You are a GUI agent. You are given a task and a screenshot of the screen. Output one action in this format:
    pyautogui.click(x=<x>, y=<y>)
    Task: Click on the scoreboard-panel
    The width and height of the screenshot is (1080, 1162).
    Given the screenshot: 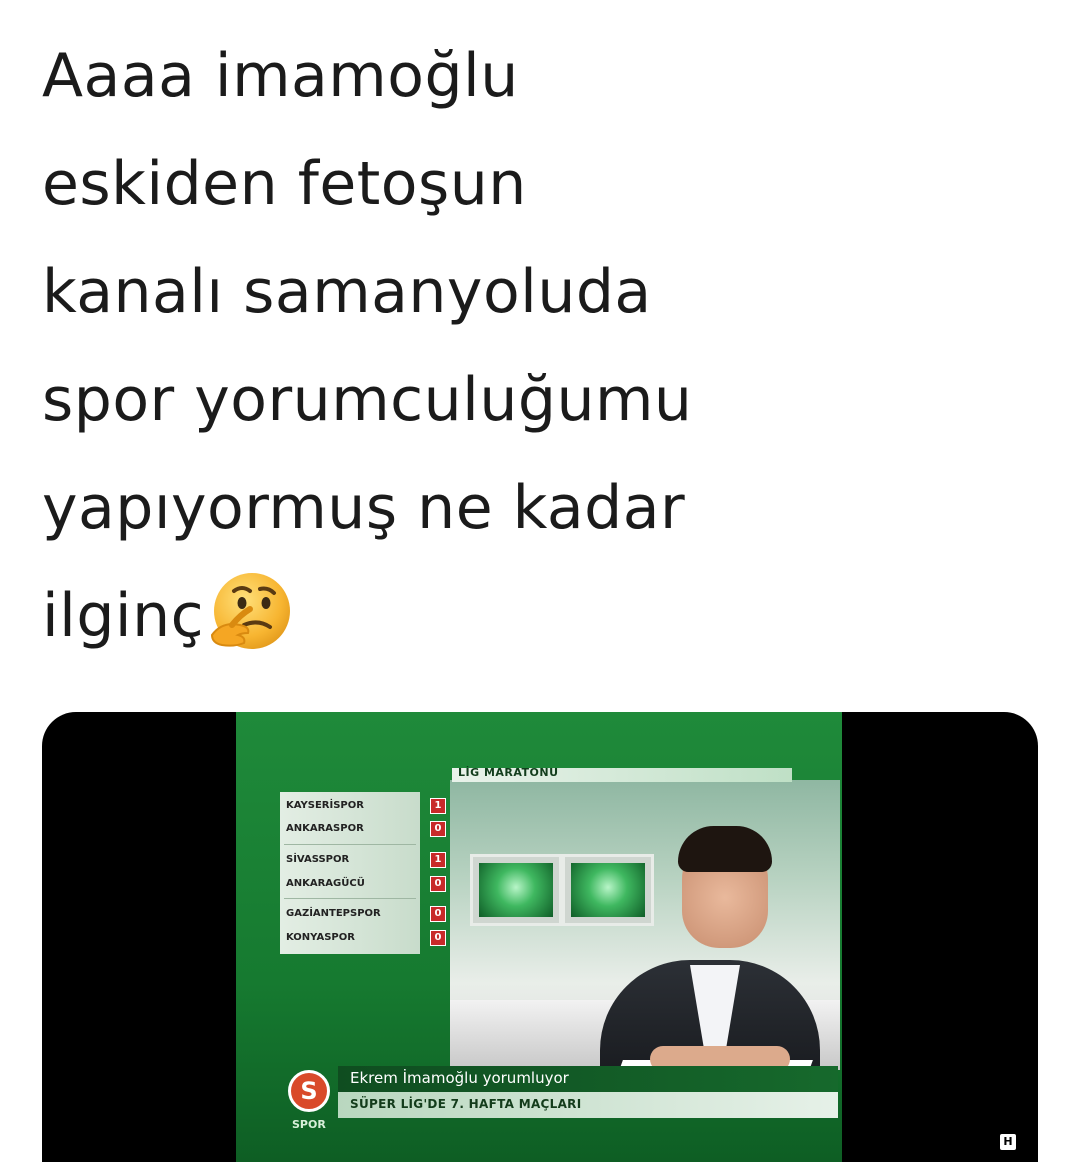 What is the action you would take?
    pyautogui.click(x=350, y=873)
    